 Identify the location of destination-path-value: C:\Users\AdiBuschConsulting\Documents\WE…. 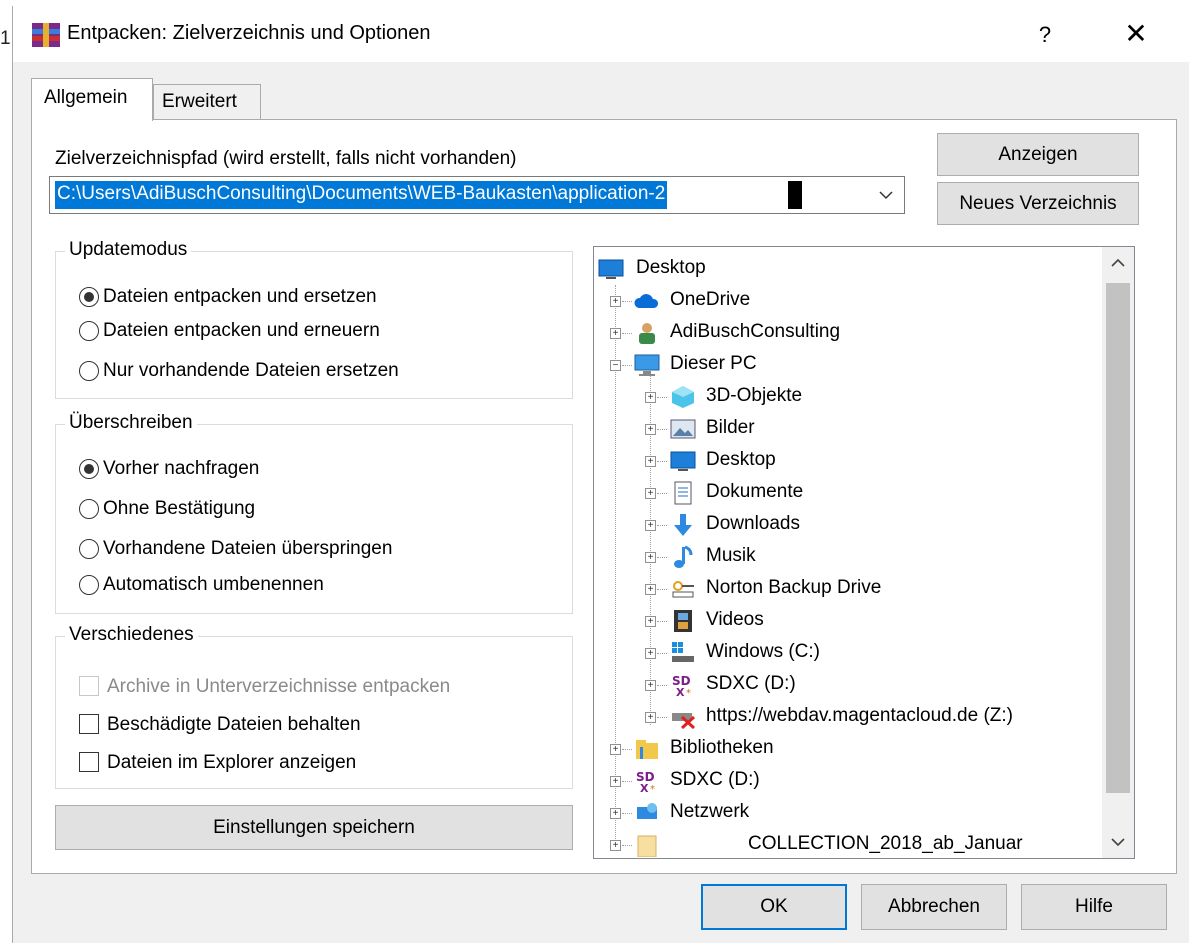
(361, 195).